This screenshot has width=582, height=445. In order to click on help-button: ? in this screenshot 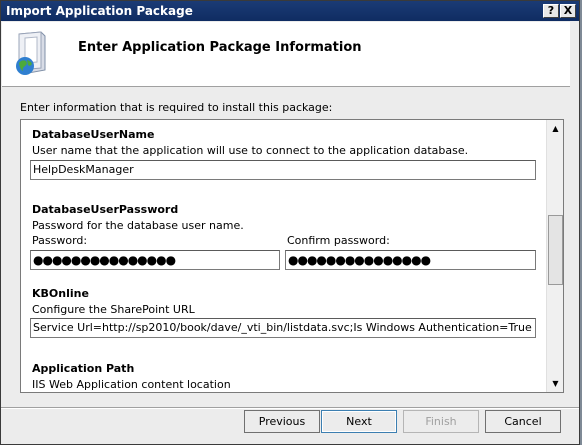, I will do `click(551, 11)`.